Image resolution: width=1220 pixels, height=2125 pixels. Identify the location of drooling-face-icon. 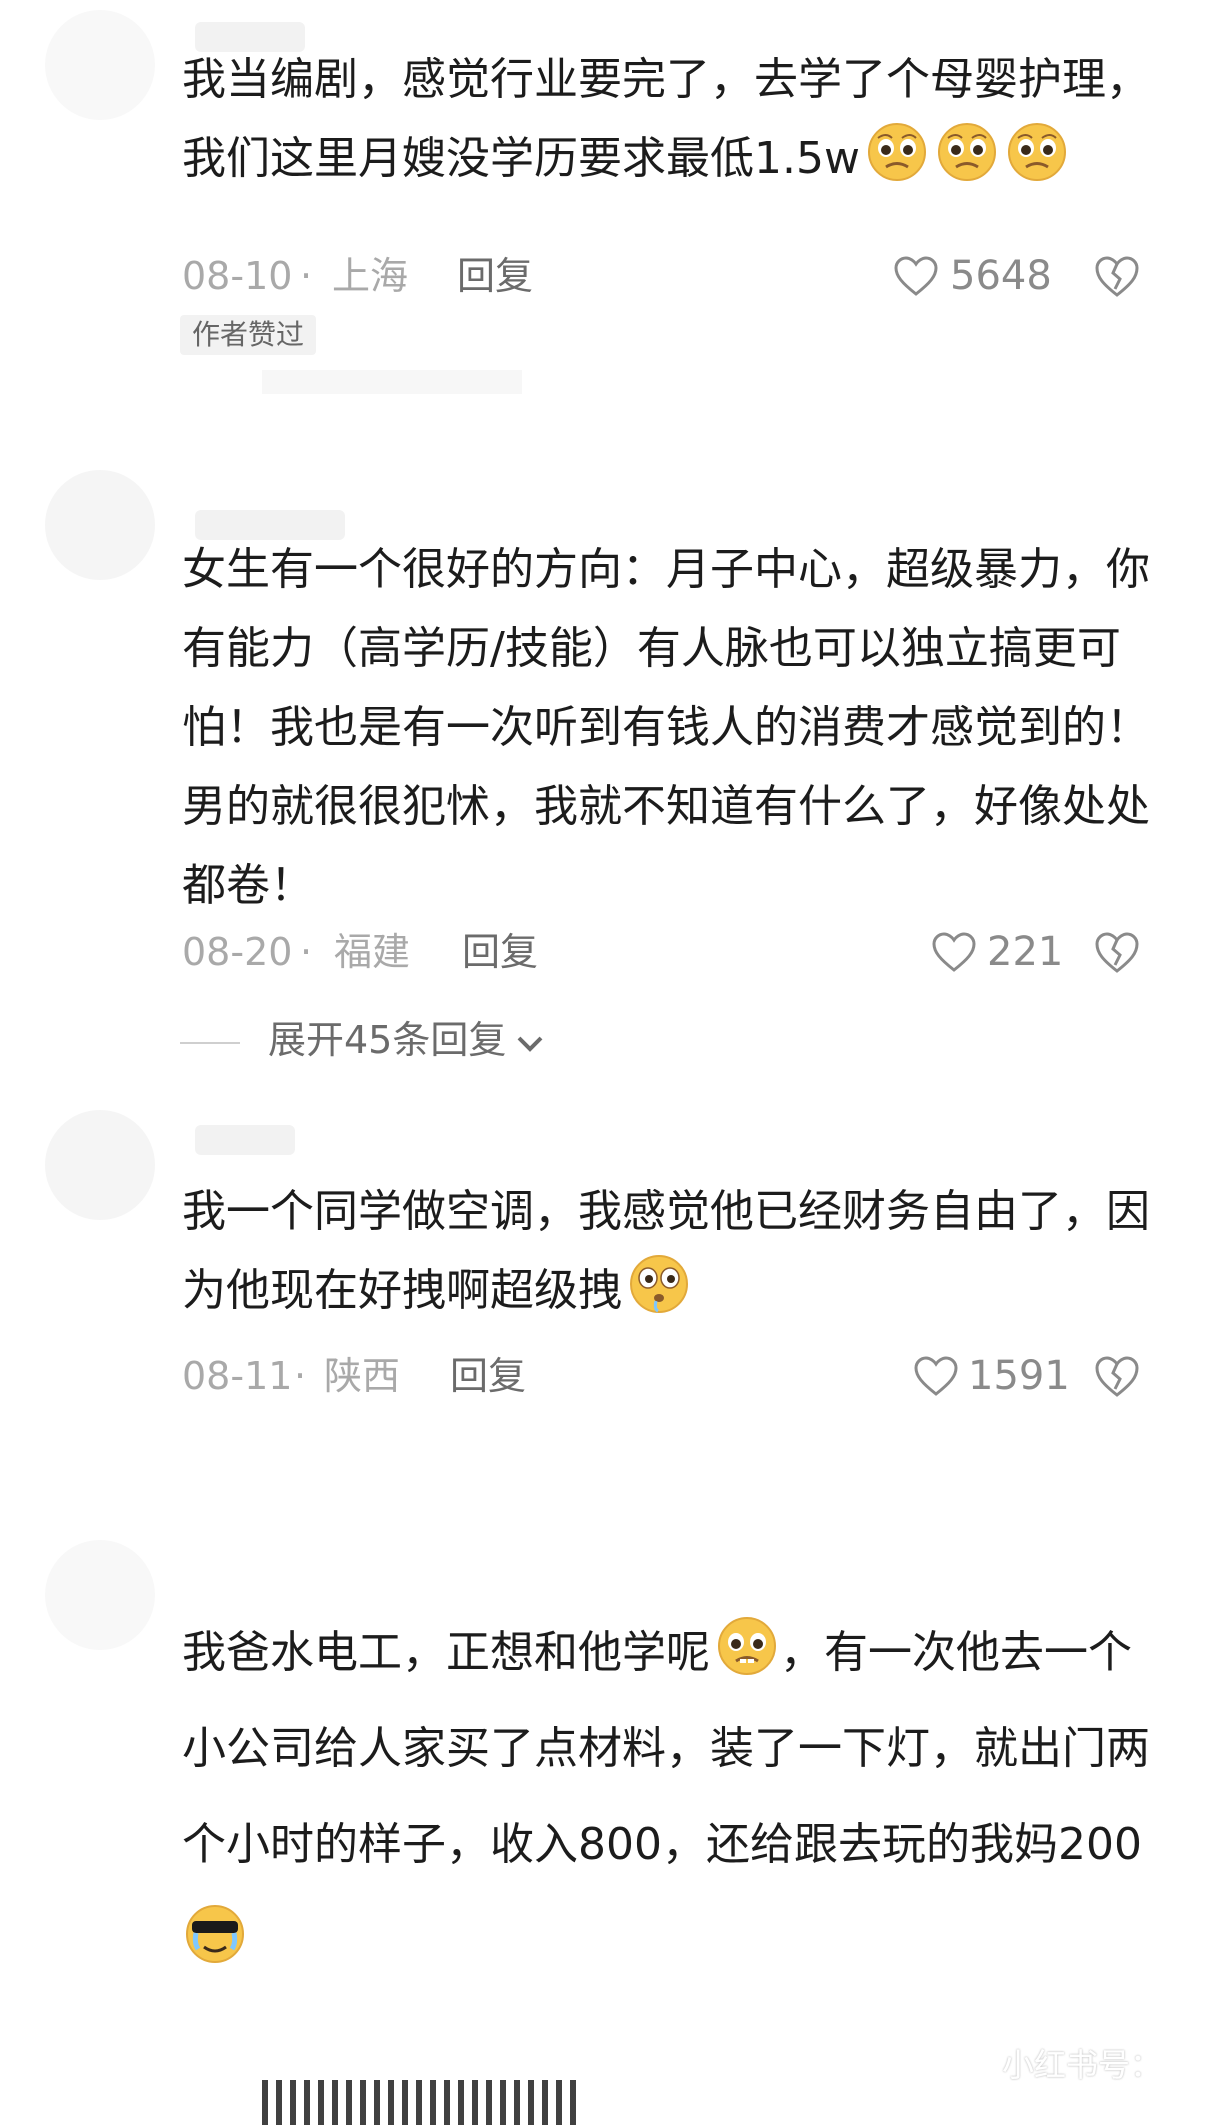
(659, 1284).